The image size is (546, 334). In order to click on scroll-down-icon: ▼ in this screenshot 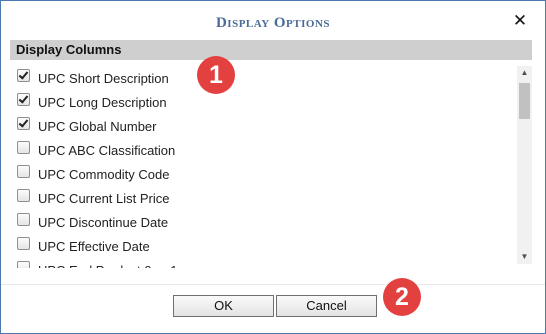, I will do `click(524, 257)`.